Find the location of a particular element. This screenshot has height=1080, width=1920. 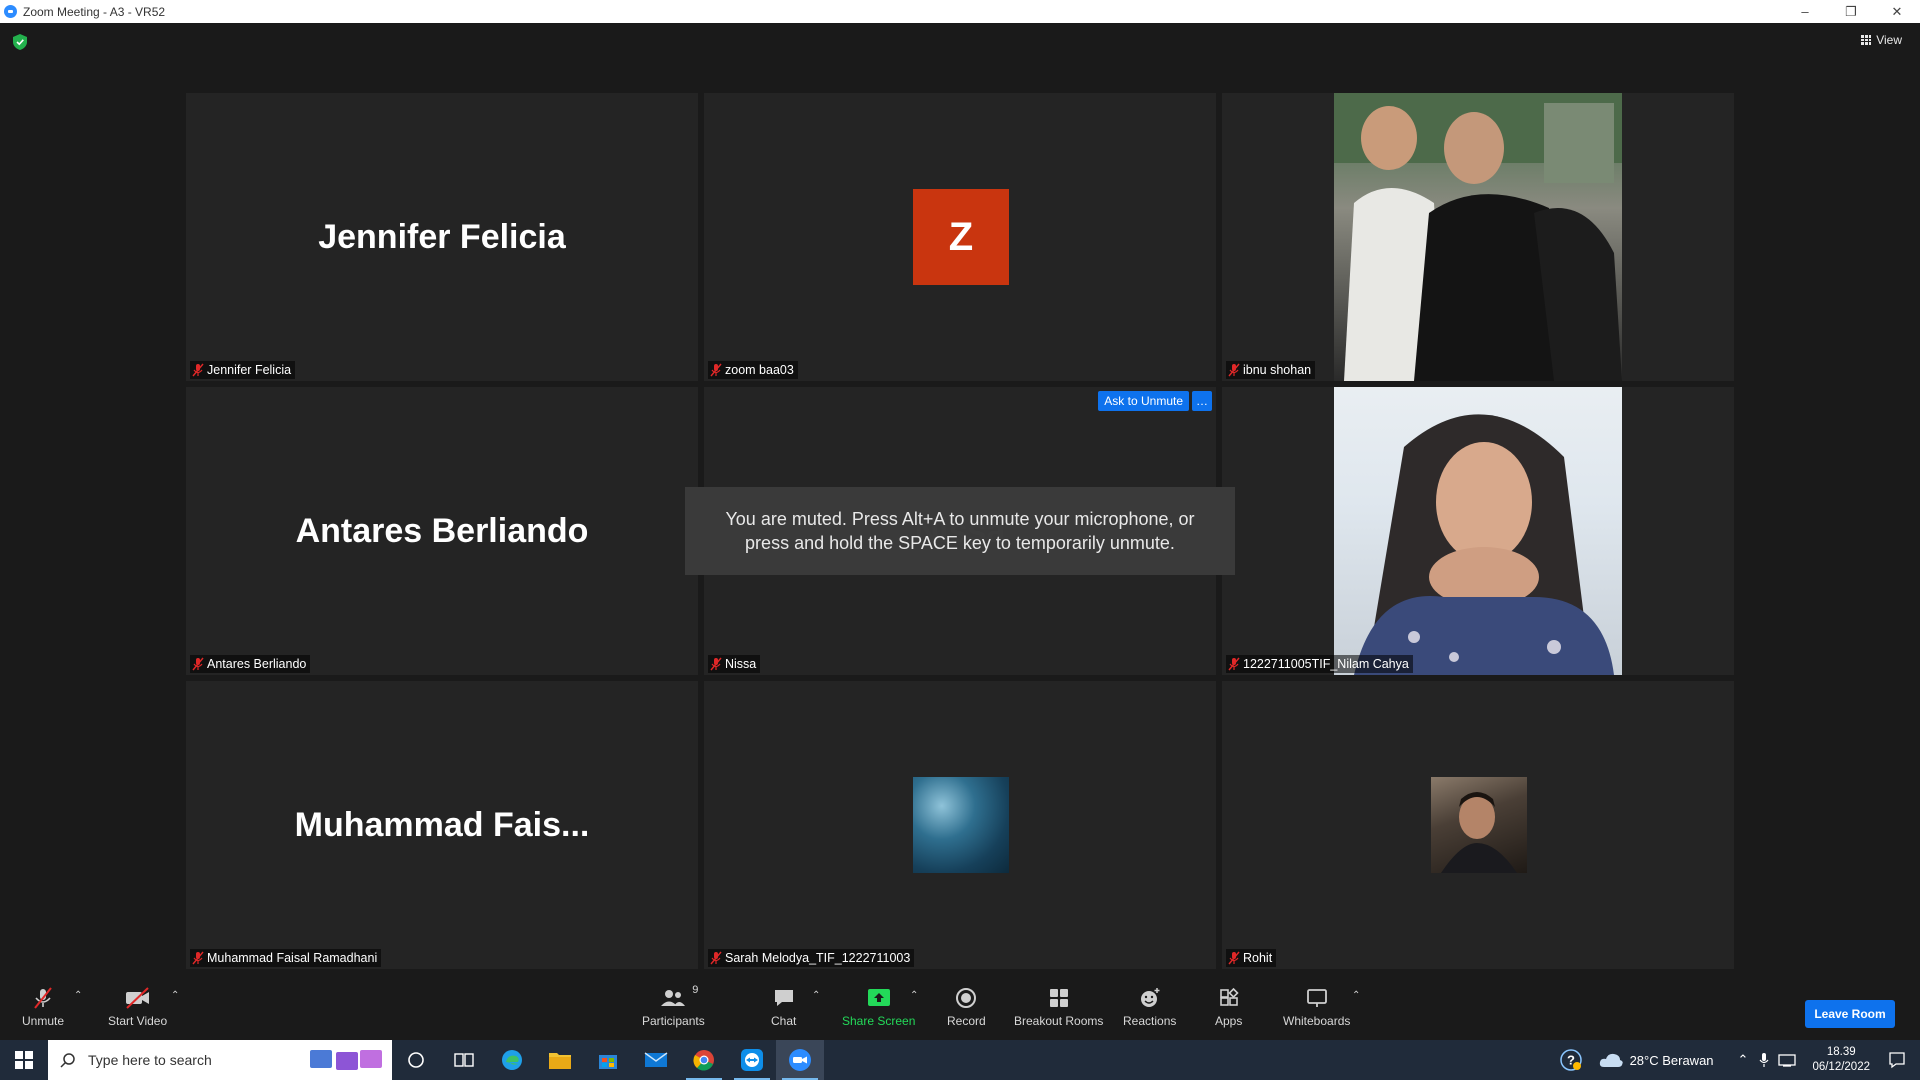

cortana-circle-icon is located at coordinates (416, 1060).